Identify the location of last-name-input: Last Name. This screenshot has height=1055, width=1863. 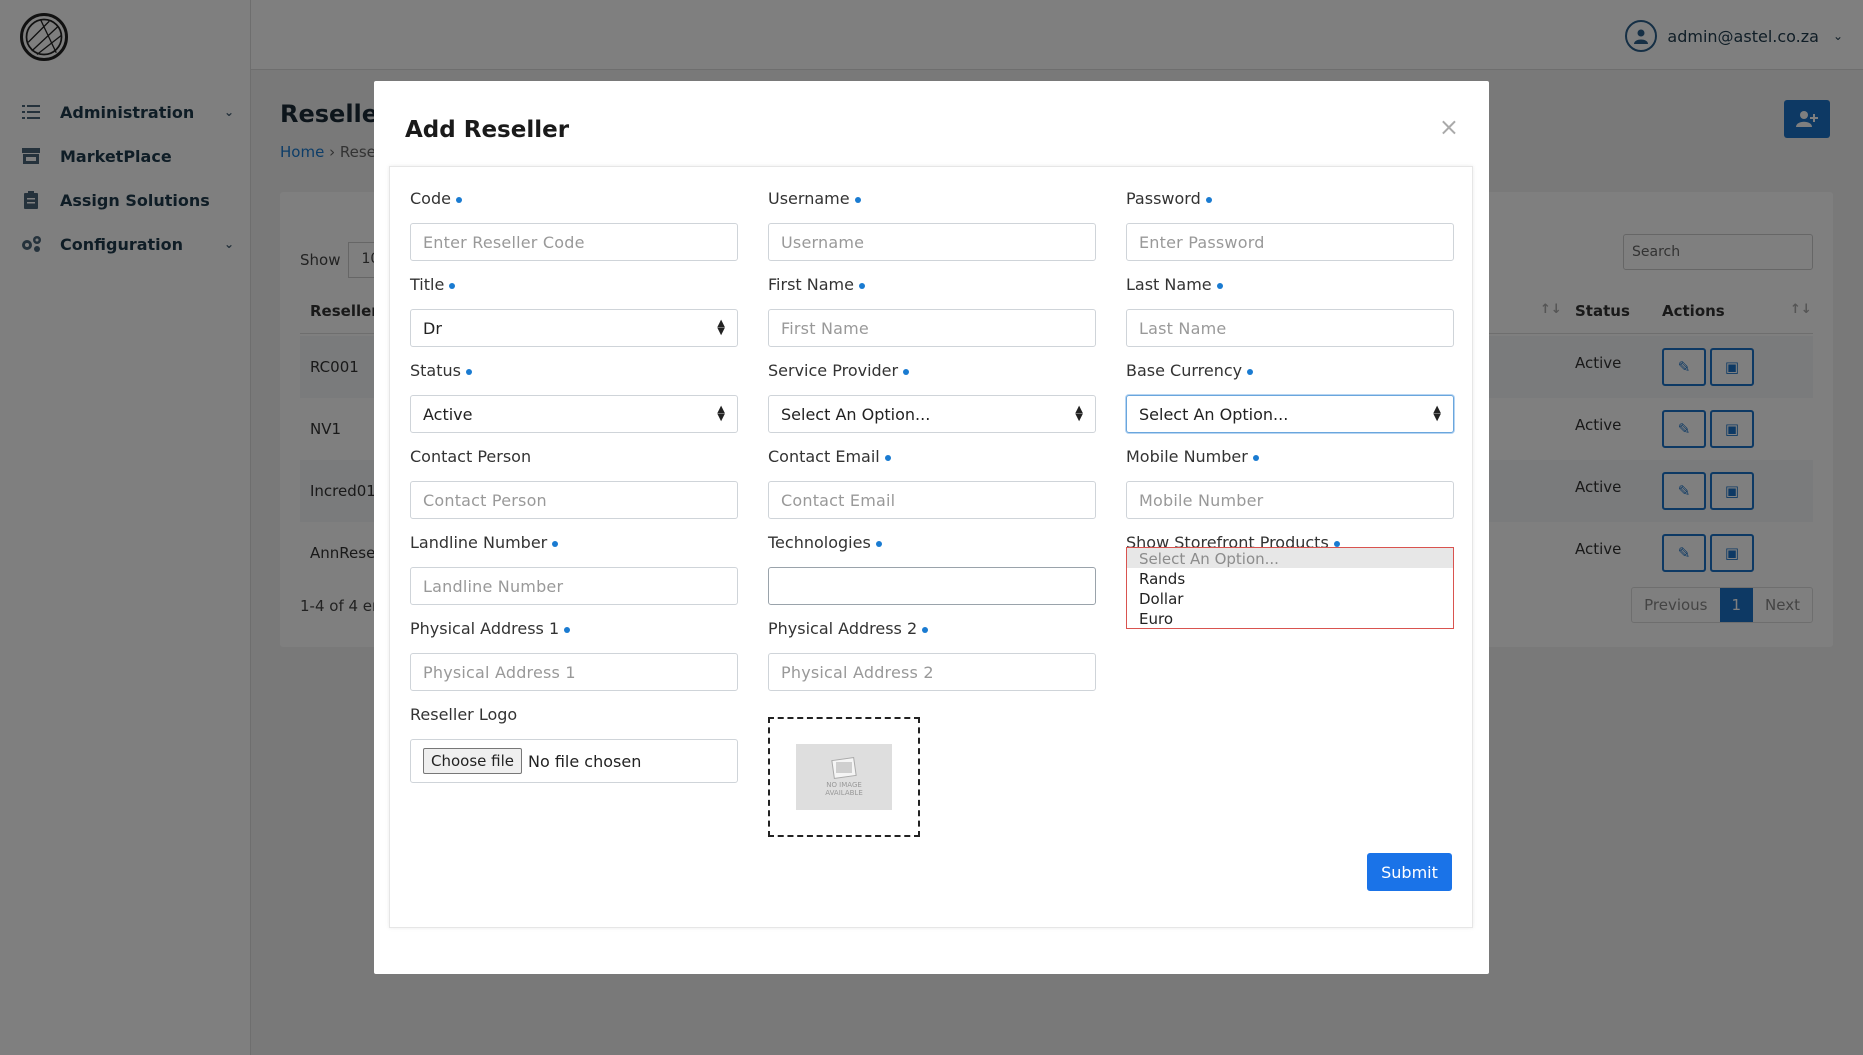
(1290, 328).